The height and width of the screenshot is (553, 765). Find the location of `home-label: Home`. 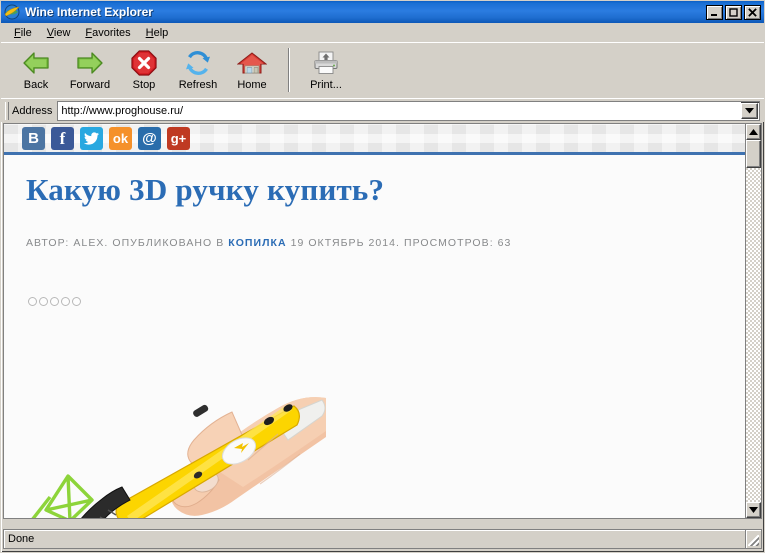

home-label: Home is located at coordinates (252, 85).